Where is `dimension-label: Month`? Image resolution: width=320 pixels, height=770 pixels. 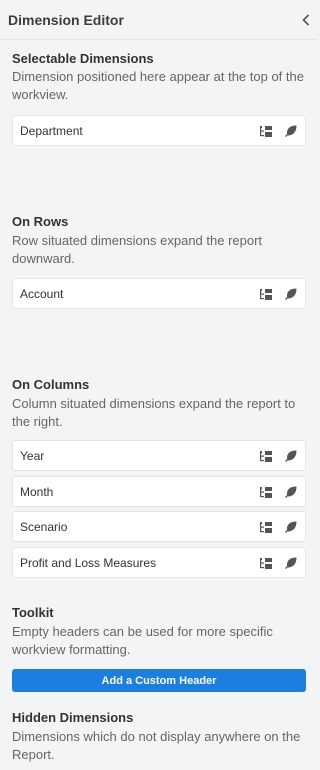
dimension-label: Month is located at coordinates (37, 492).